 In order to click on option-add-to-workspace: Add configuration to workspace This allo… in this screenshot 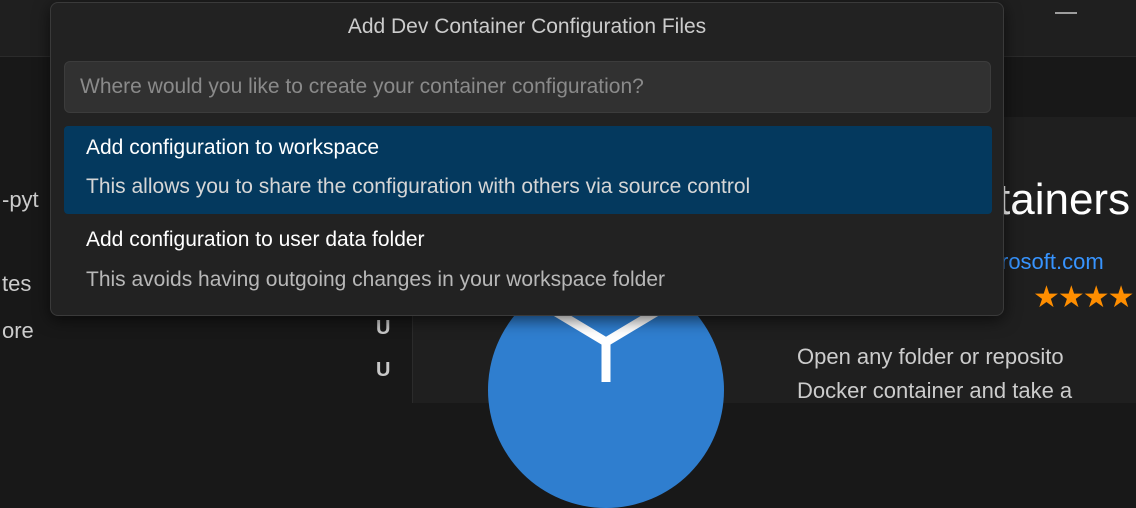, I will do `click(528, 170)`.